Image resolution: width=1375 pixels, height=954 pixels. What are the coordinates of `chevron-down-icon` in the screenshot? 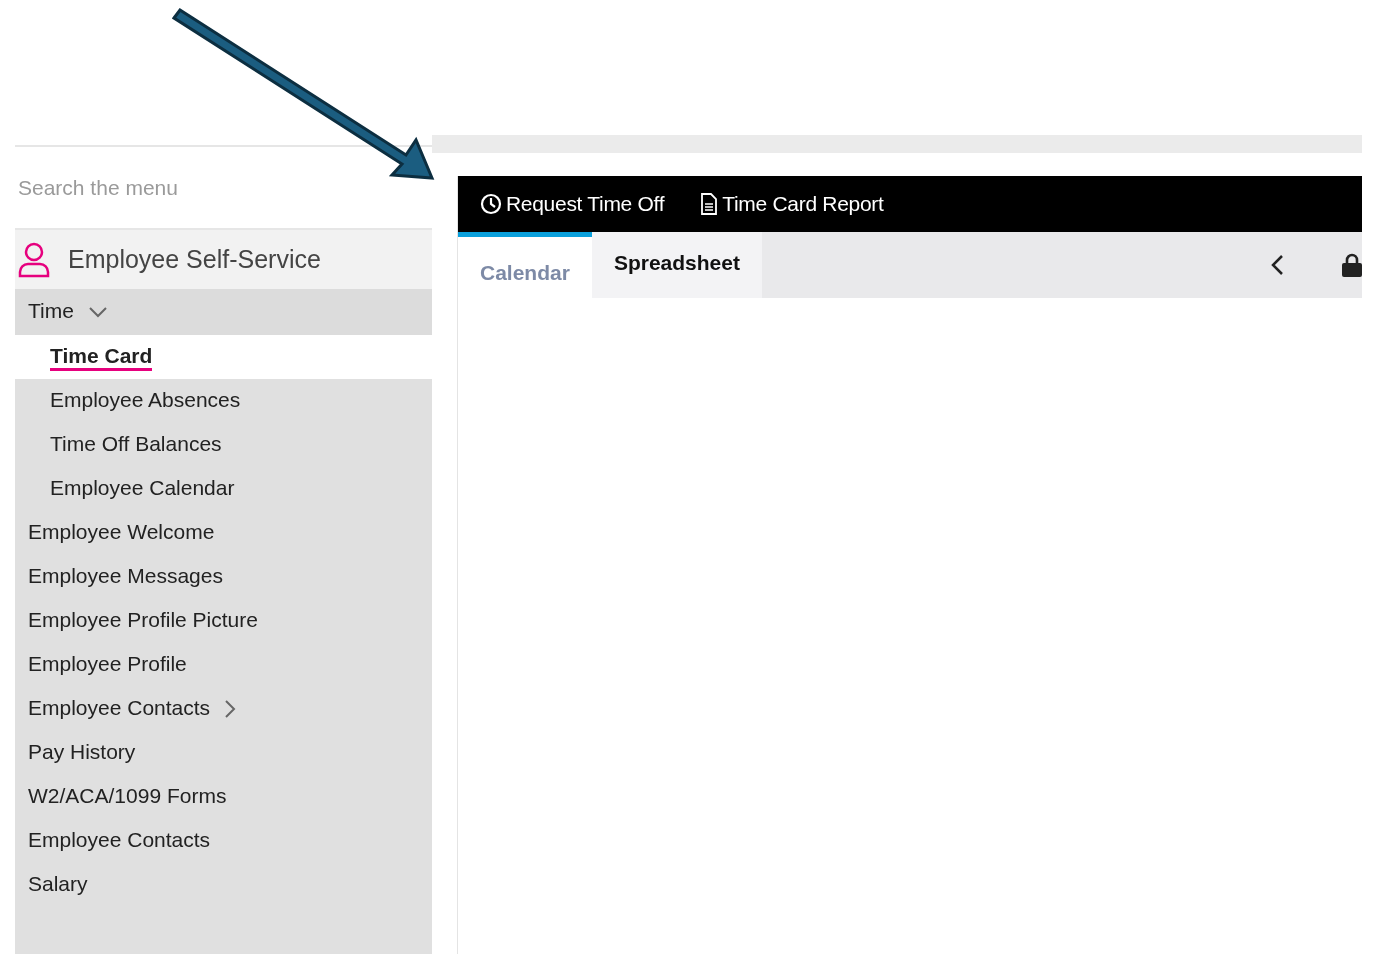 It's located at (97, 312).